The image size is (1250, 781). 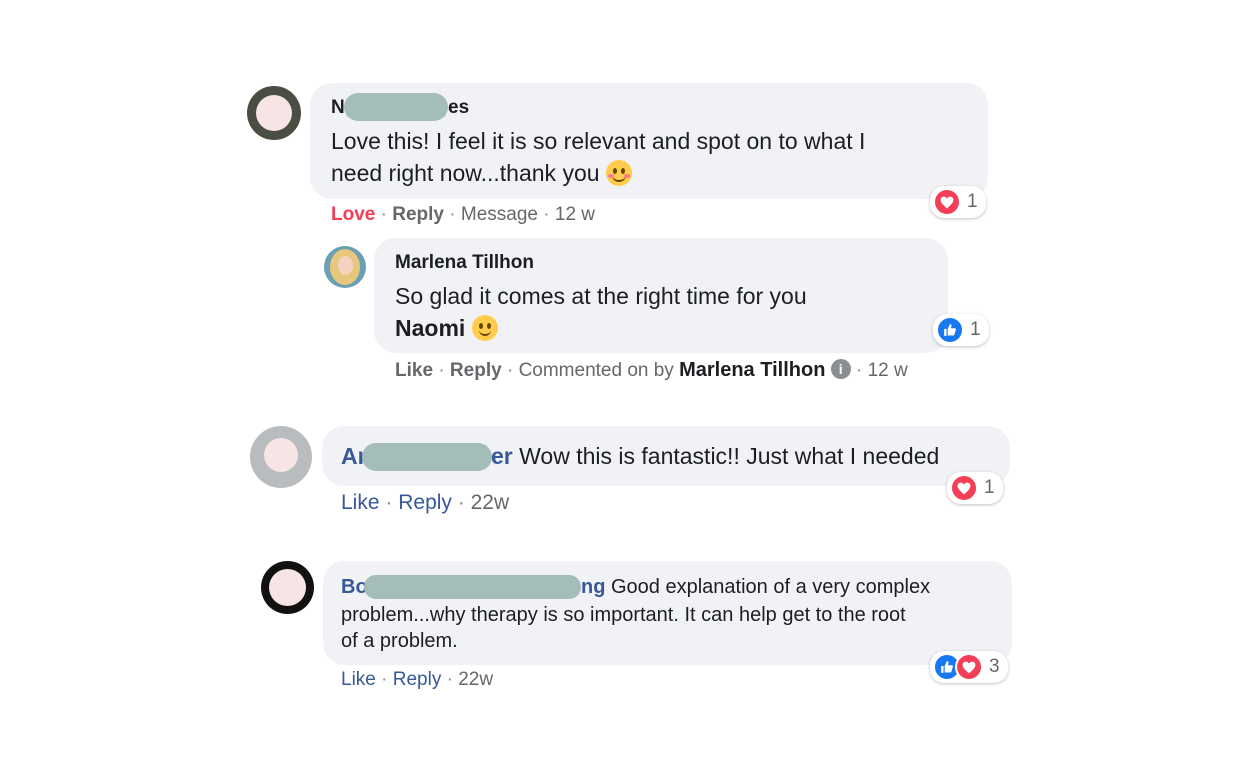 What do you see at coordinates (353, 214) in the screenshot?
I see `love-button: Love` at bounding box center [353, 214].